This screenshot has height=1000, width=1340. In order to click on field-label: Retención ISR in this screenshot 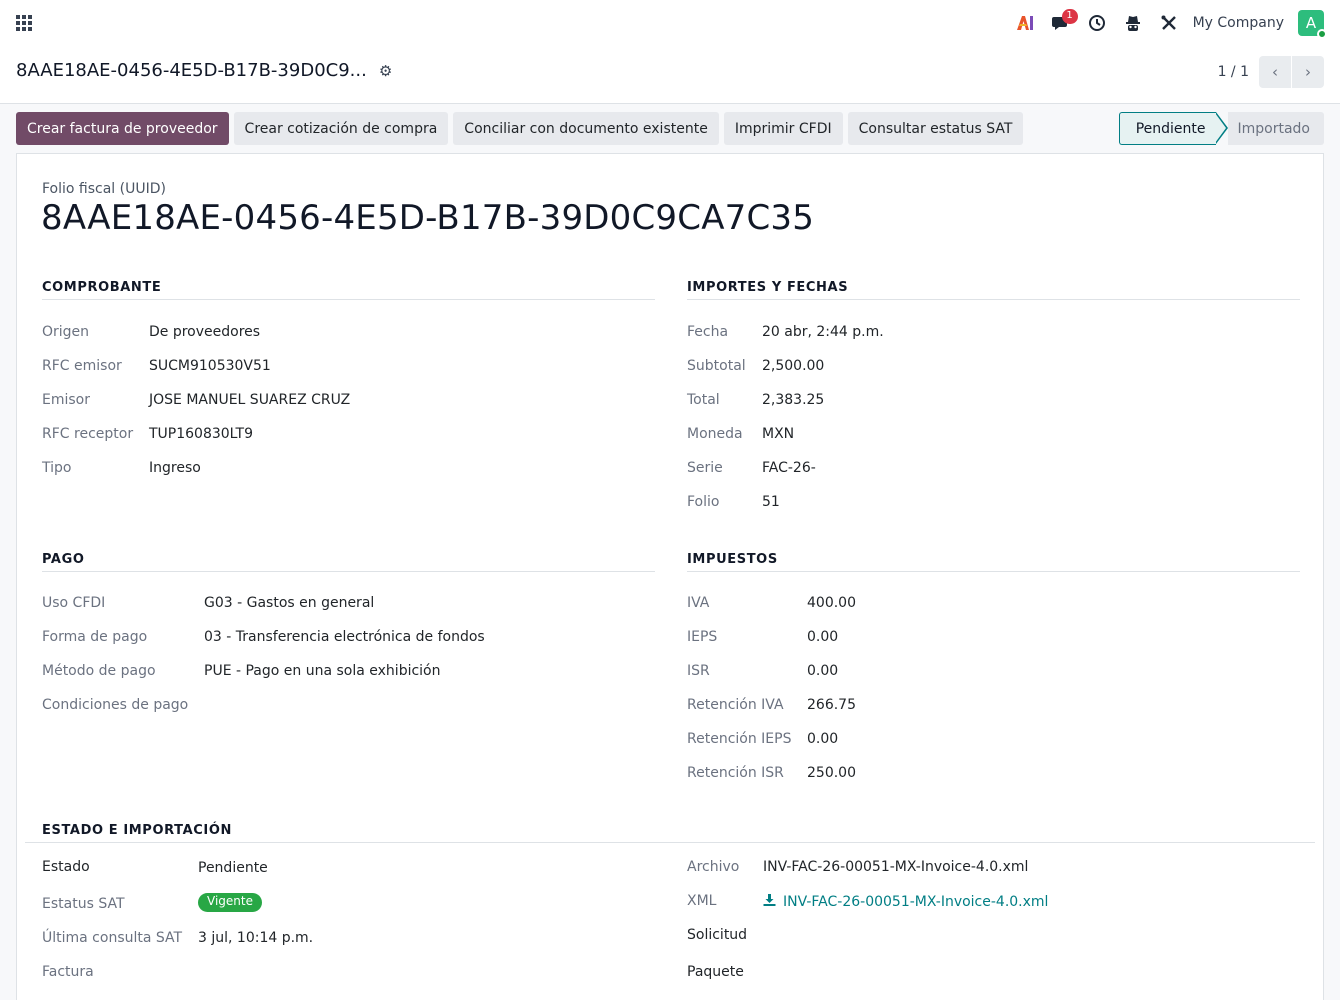, I will do `click(735, 773)`.